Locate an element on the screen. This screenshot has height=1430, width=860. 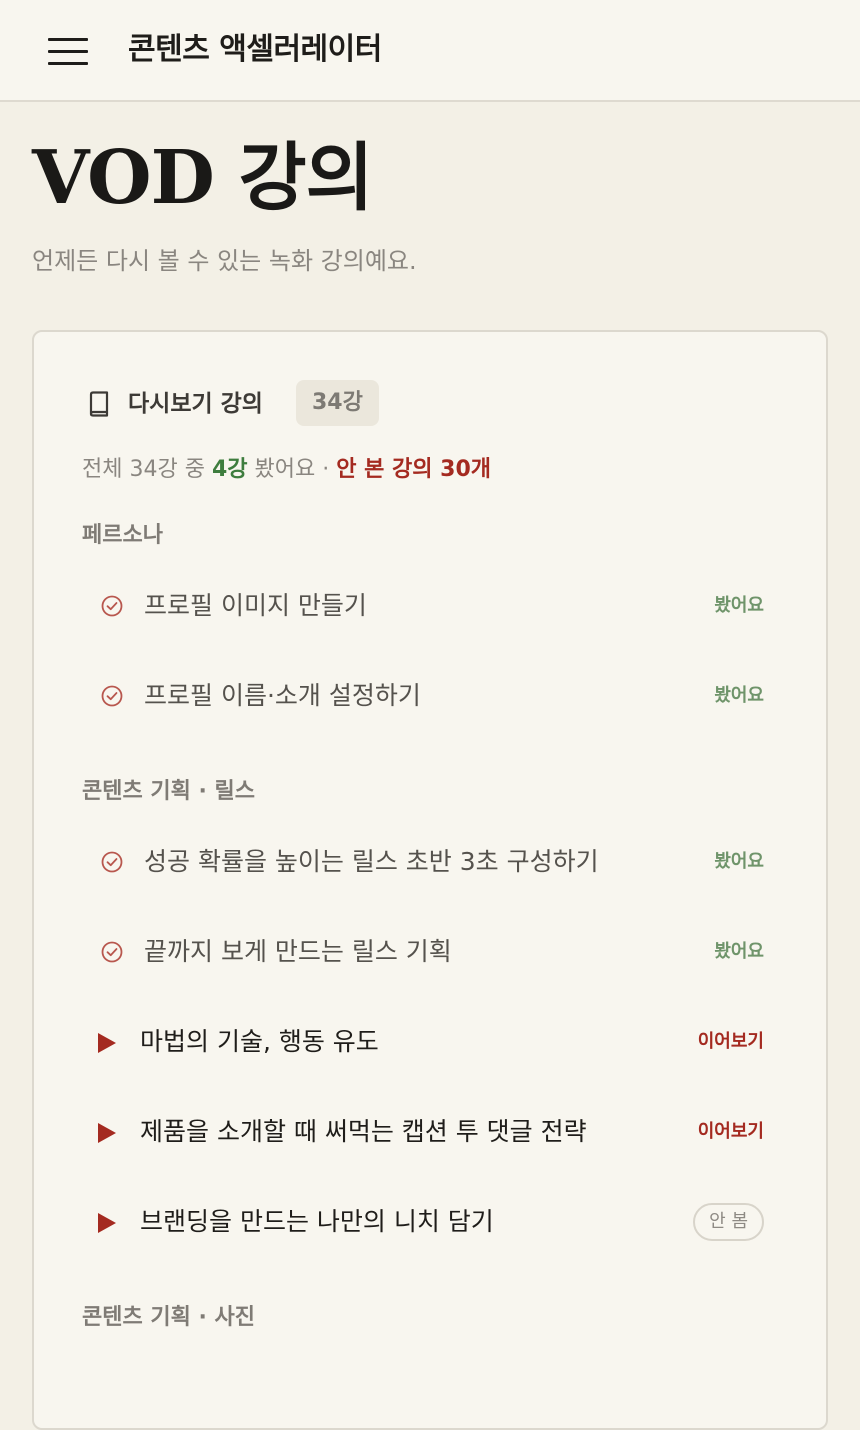
section-heading-photo: 콘텐츠 기획 · 사진 is located at coordinates (169, 1317).